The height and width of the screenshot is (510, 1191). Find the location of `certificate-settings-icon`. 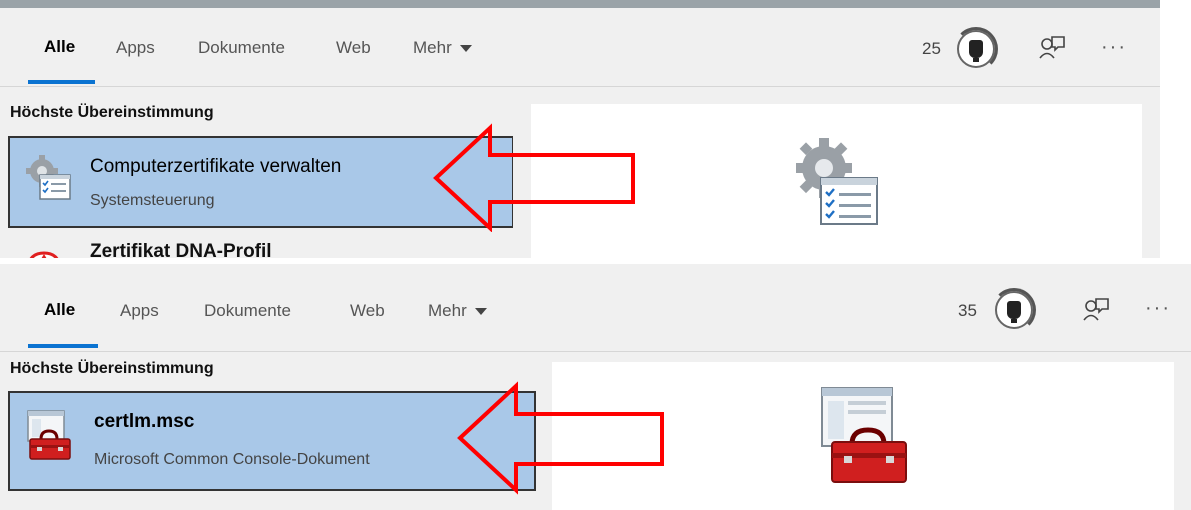

certificate-settings-icon is located at coordinates (48, 177).